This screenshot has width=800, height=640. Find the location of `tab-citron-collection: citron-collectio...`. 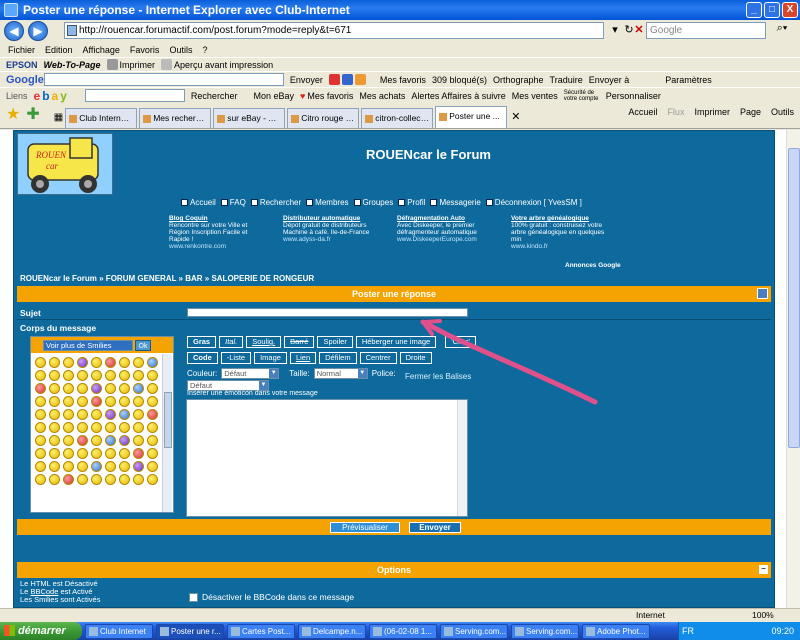

tab-citron-collection: citron-collectio... is located at coordinates (397, 118).